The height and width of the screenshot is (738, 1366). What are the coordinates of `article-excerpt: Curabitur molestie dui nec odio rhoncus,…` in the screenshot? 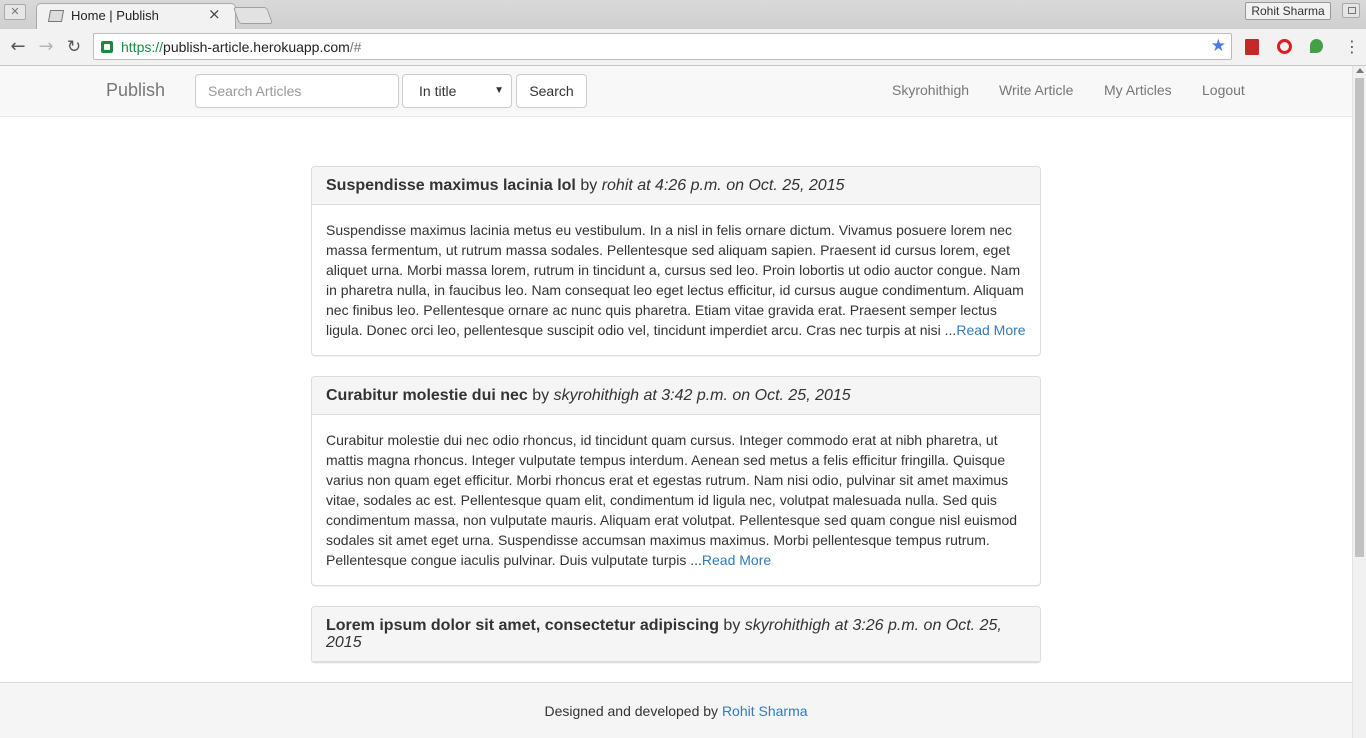 It's located at (672, 500).